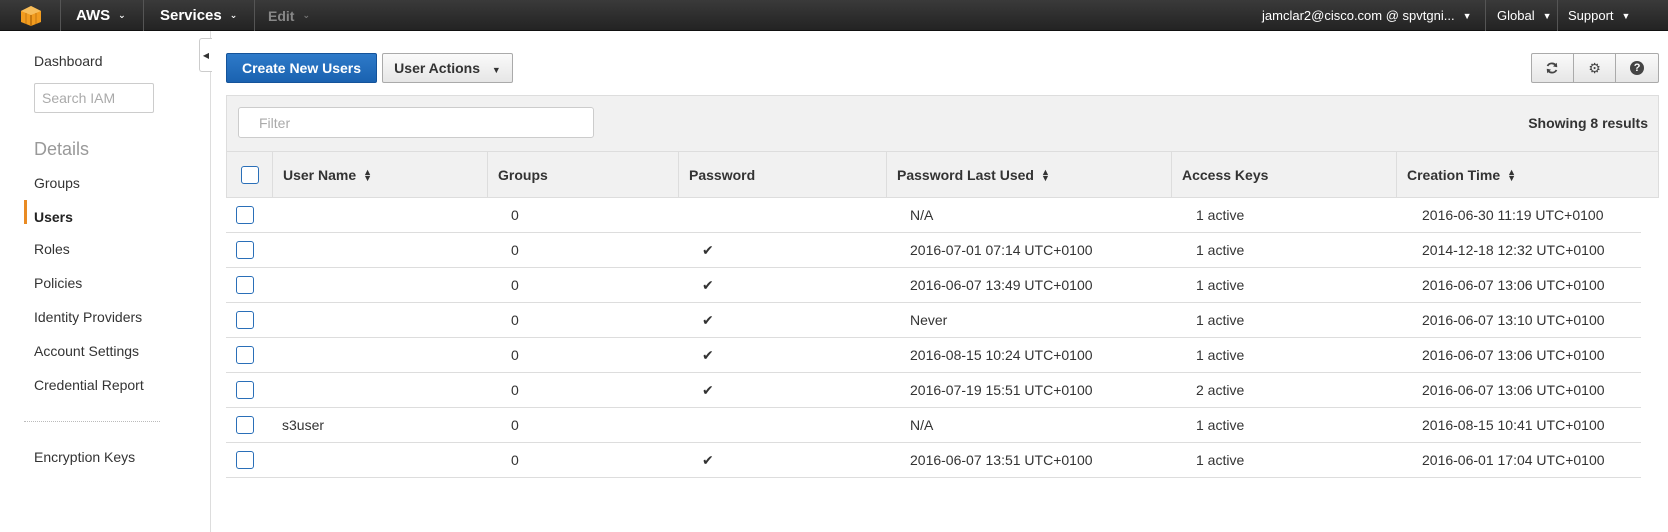  What do you see at coordinates (303, 425) in the screenshot?
I see `user-name-cell: s3user` at bounding box center [303, 425].